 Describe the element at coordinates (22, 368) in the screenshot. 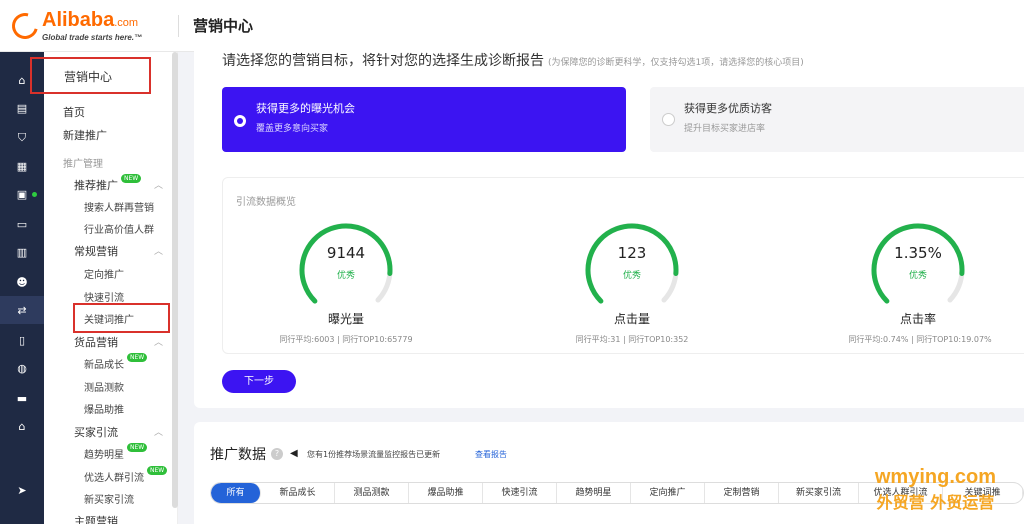

I see `globe-icon: ◍` at that location.